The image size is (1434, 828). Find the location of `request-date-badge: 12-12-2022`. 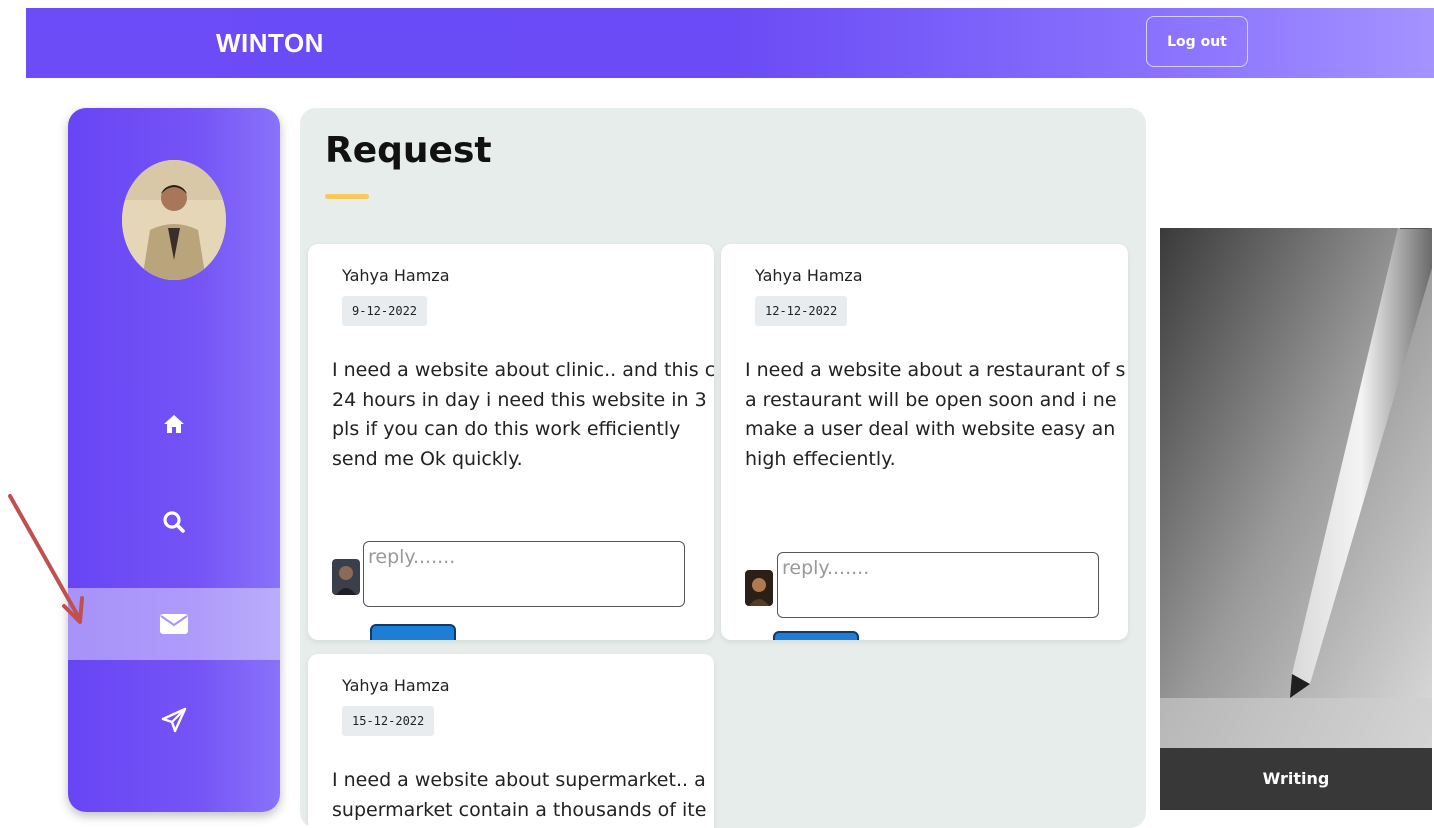

request-date-badge: 12-12-2022 is located at coordinates (801, 311).